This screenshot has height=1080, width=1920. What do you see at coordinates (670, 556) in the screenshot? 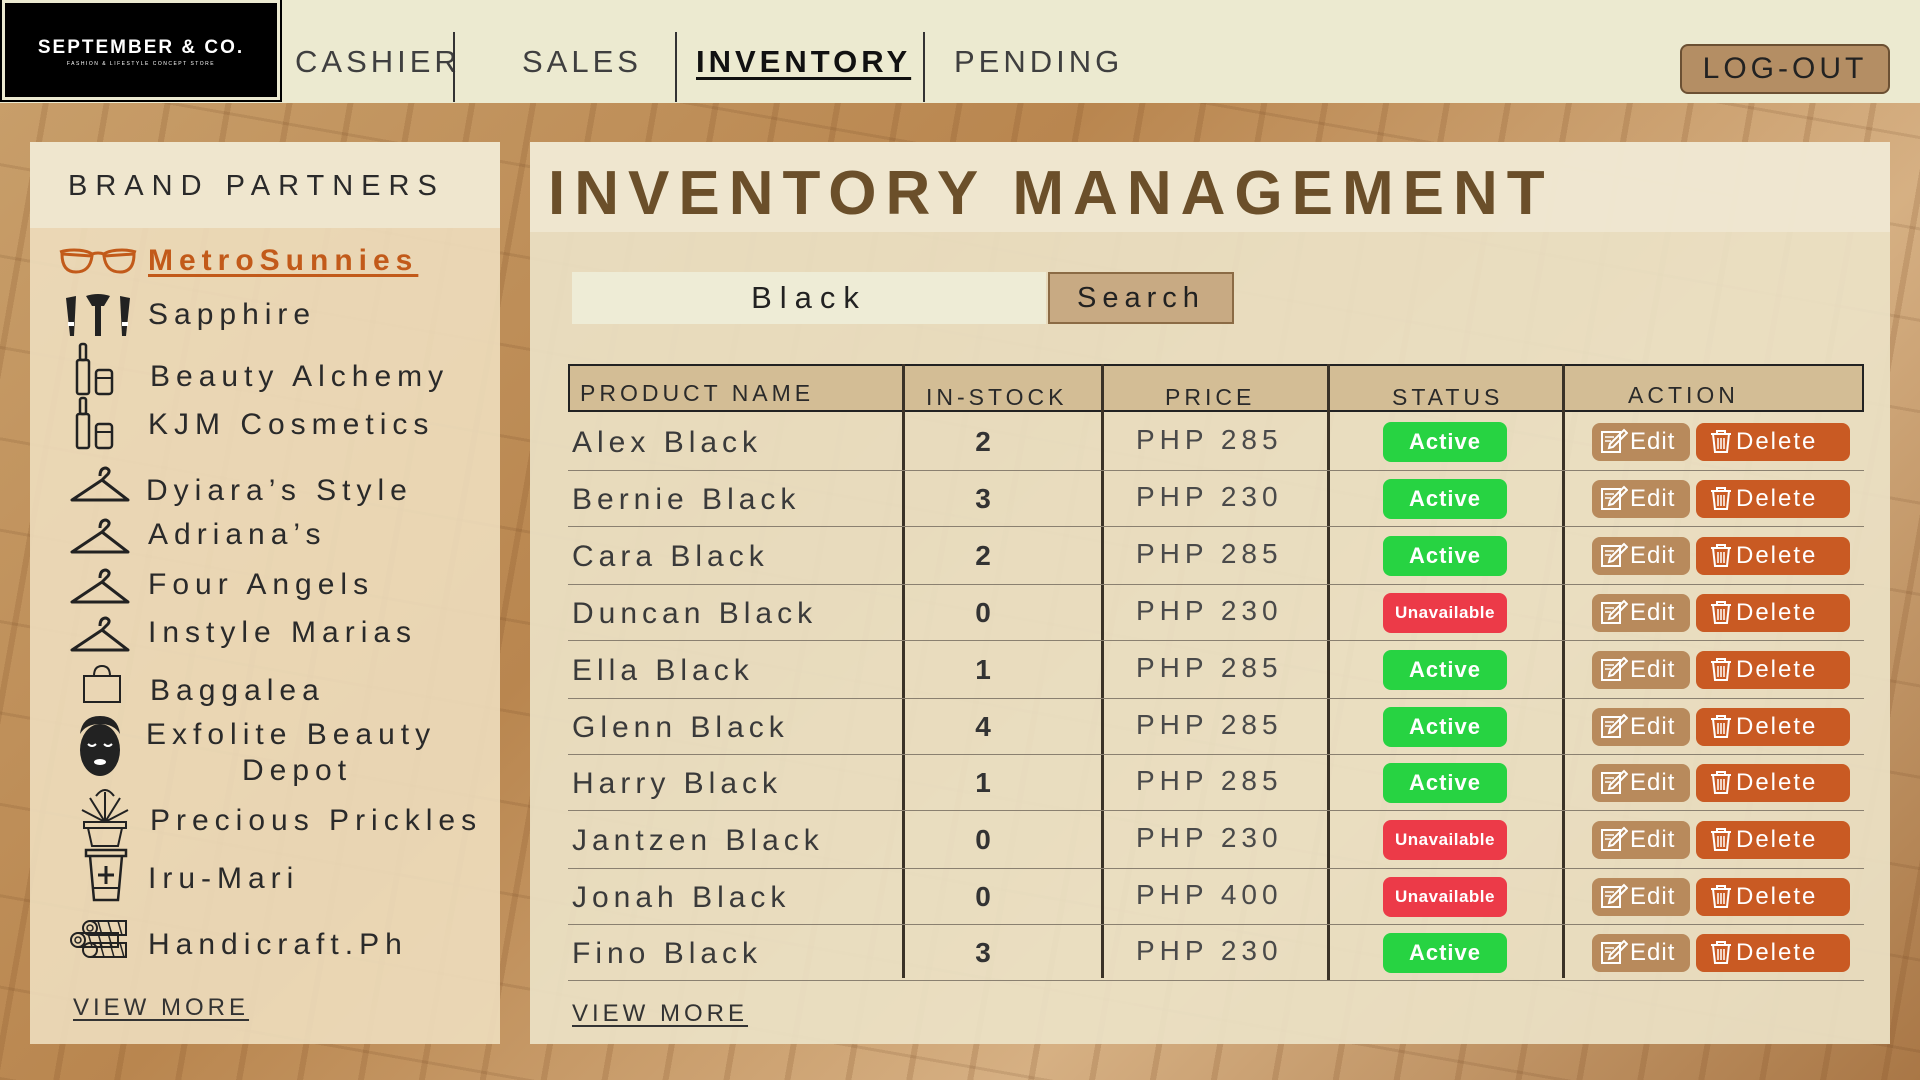
I see `cell-product-name: Cara Black` at bounding box center [670, 556].